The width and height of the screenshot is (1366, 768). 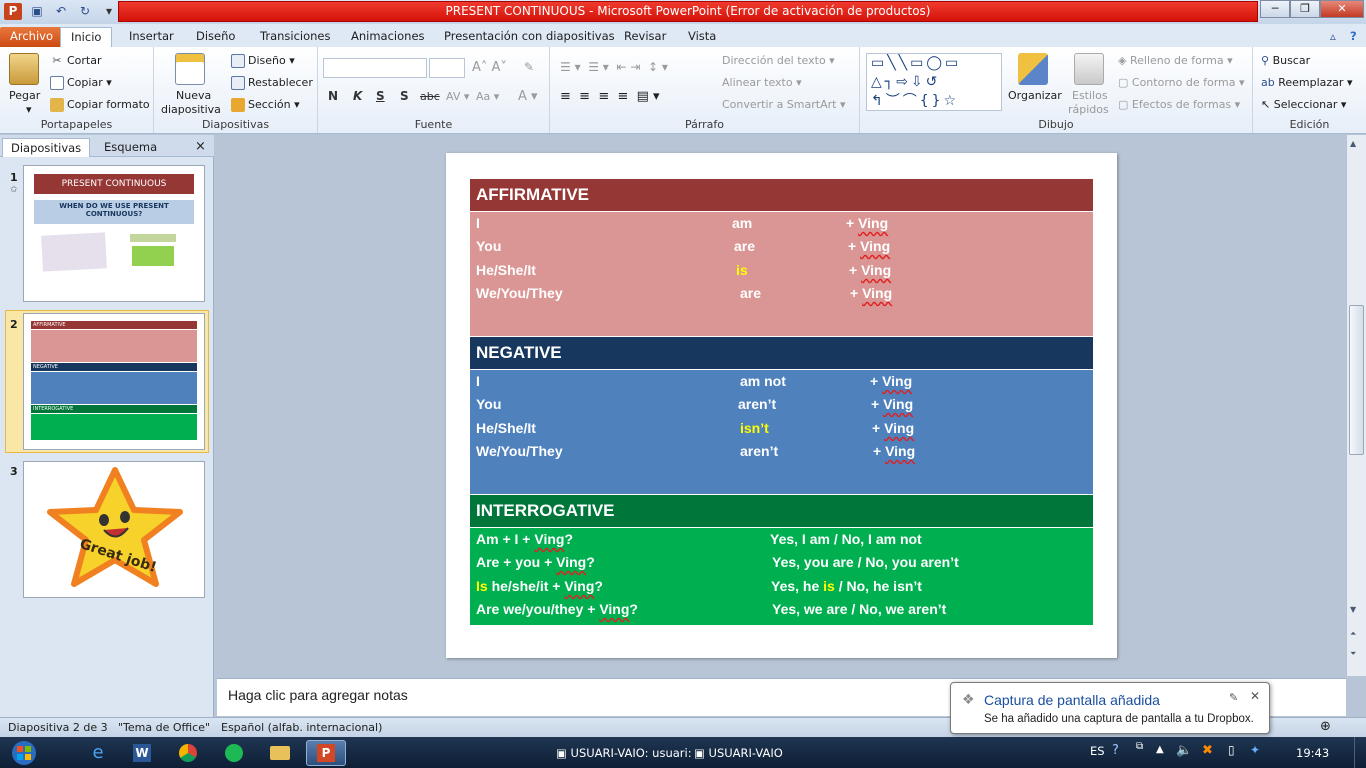 What do you see at coordinates (1035, 95) in the screenshot?
I see `arrange-button: Organizar` at bounding box center [1035, 95].